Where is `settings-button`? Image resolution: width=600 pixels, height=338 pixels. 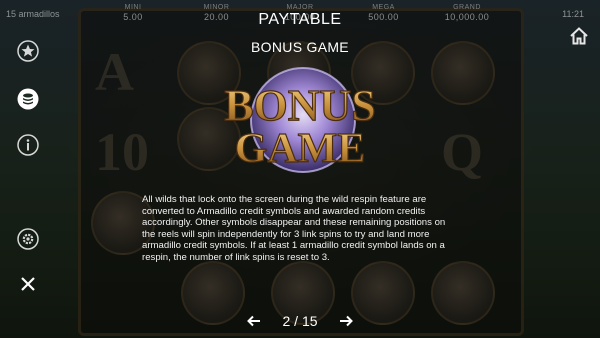 settings-button is located at coordinates (28, 239).